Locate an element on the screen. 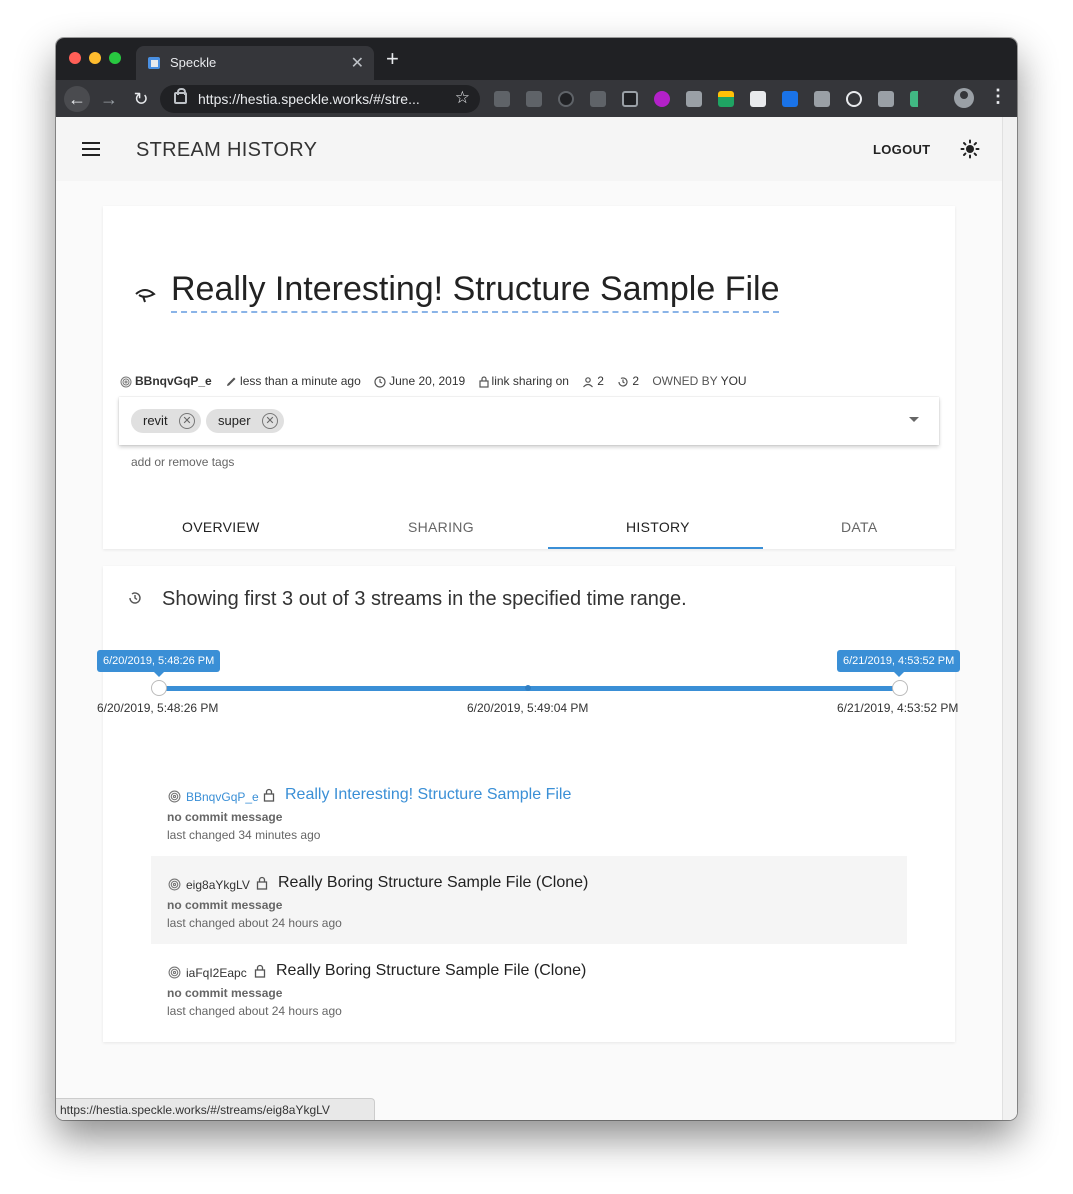  forward-button: → is located at coordinates (109, 99).